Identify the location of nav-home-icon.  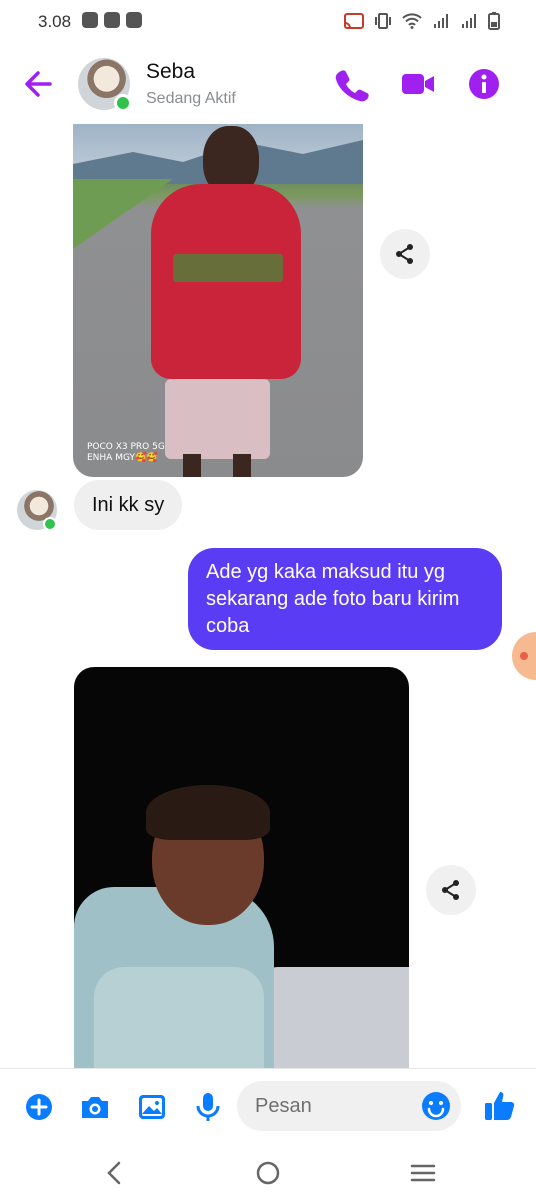
(268, 1173).